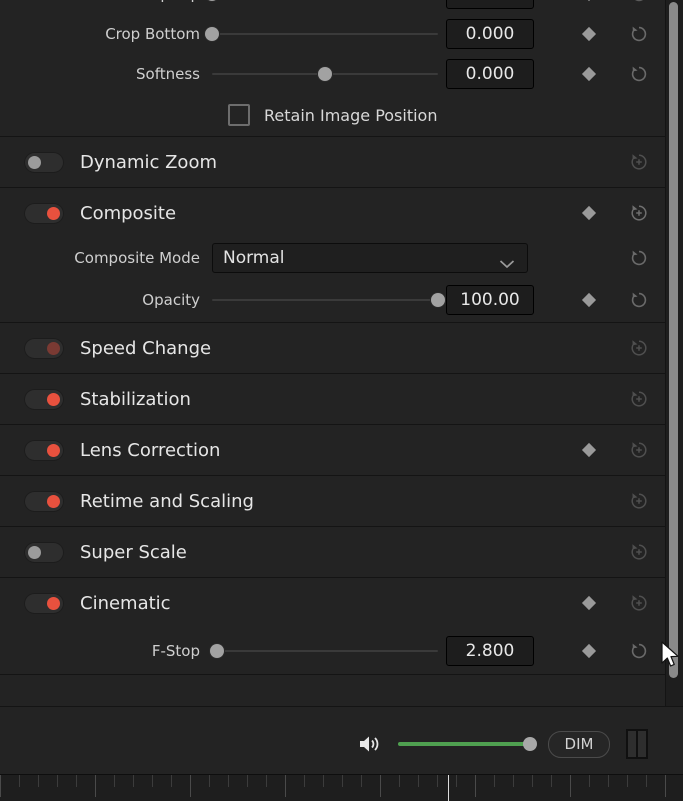 This screenshot has height=801, width=683. Describe the element at coordinates (589, 1) in the screenshot. I see `crop-top-keyframe-icon` at that location.